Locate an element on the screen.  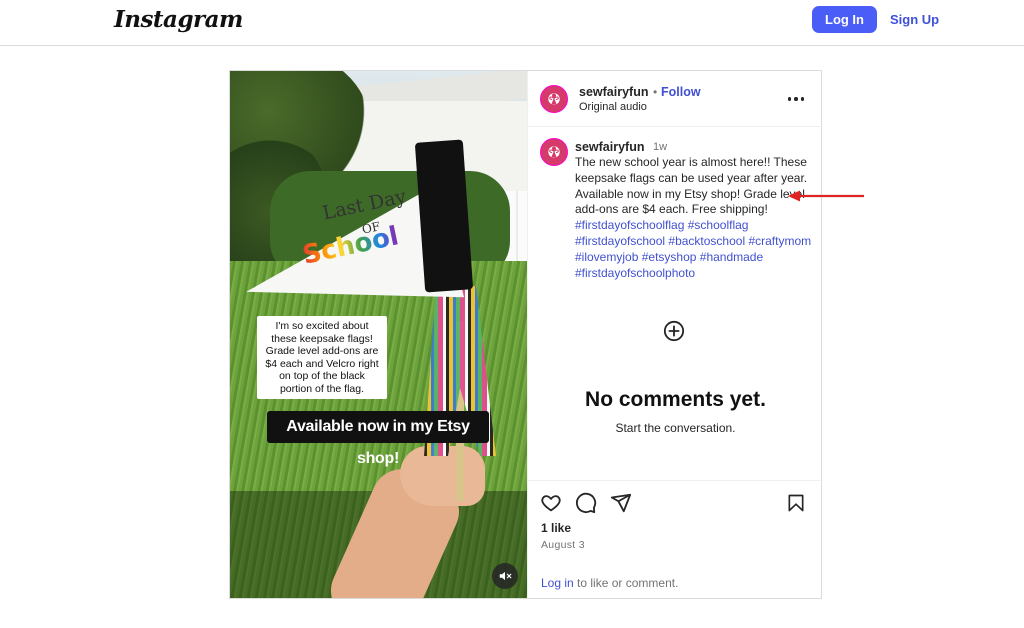
muted-speaker-icon is located at coordinates (505, 576).